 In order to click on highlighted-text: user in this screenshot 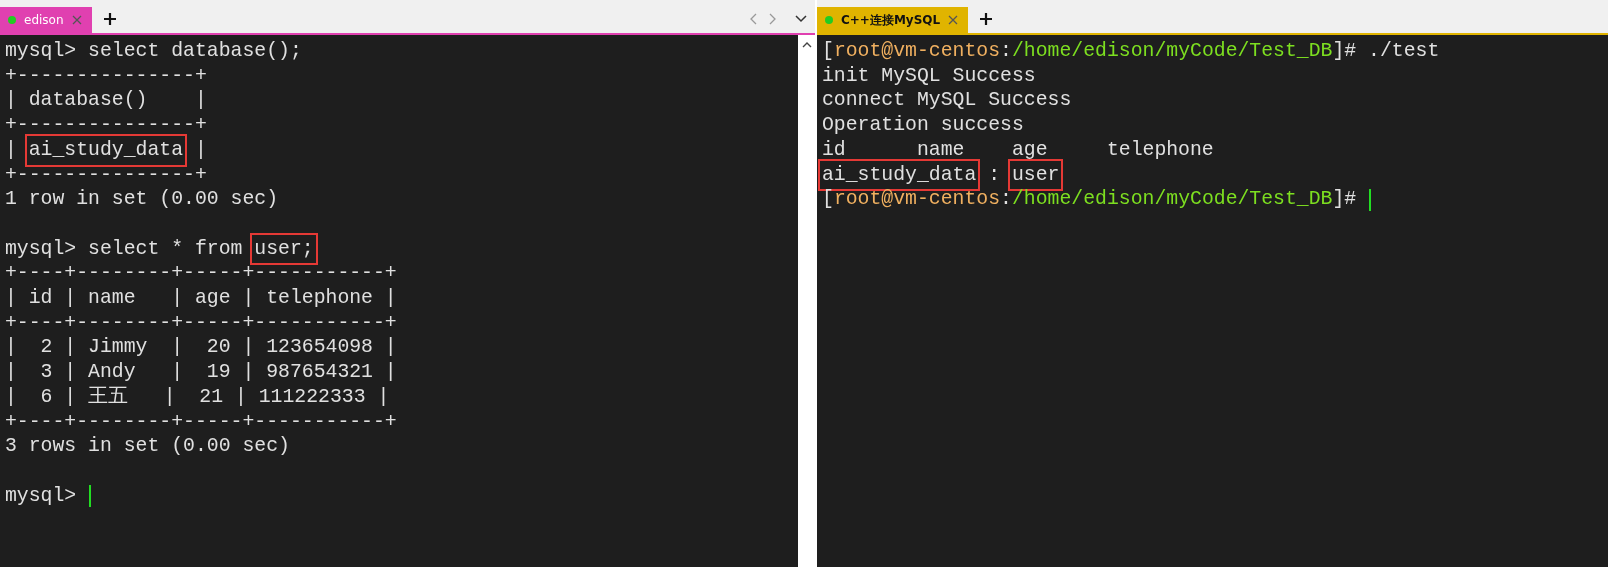, I will do `click(1035, 175)`.